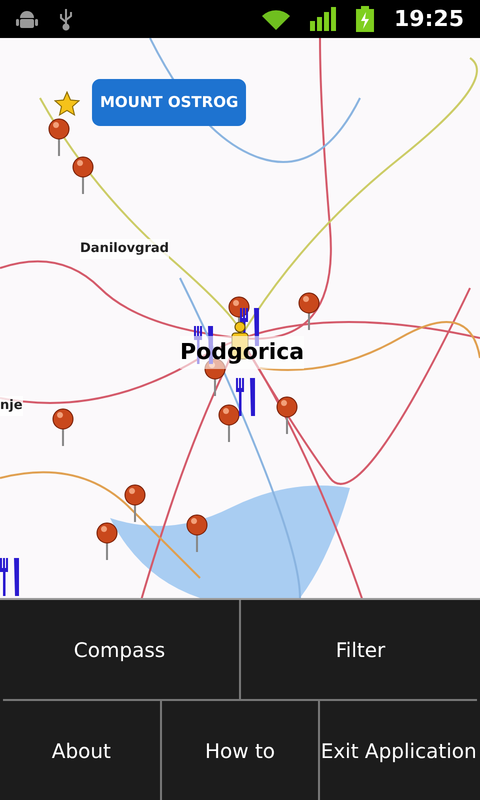  I want to click on wifi-icon, so click(276, 19).